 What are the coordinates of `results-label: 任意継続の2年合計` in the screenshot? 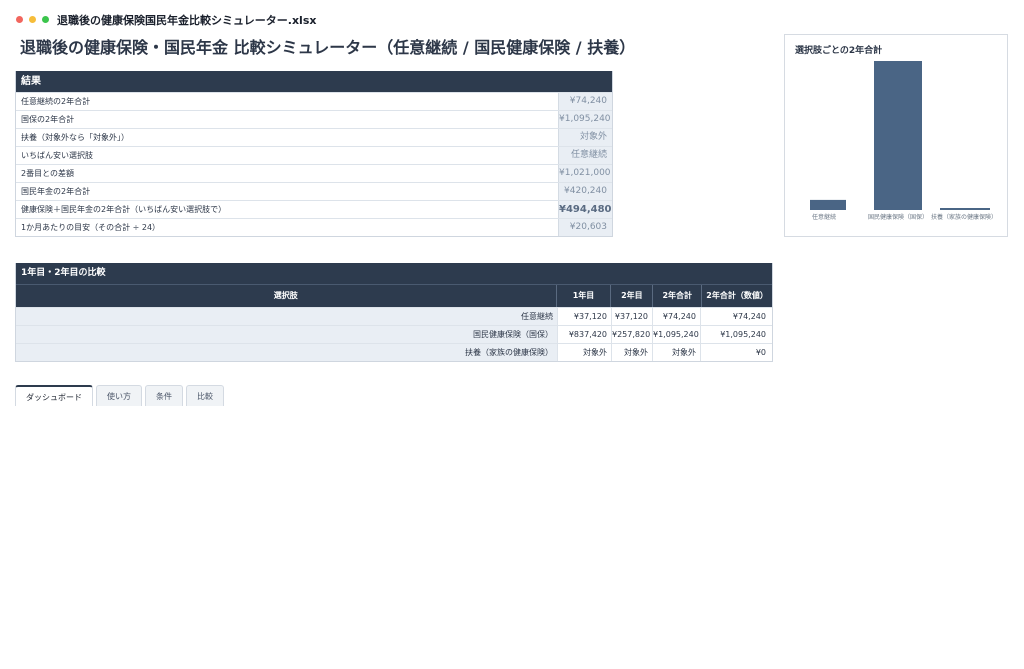 It's located at (56, 101).